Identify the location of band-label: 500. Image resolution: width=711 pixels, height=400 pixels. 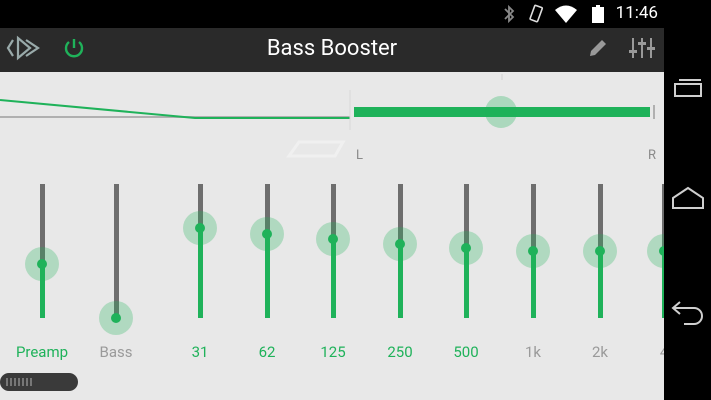
(466, 352).